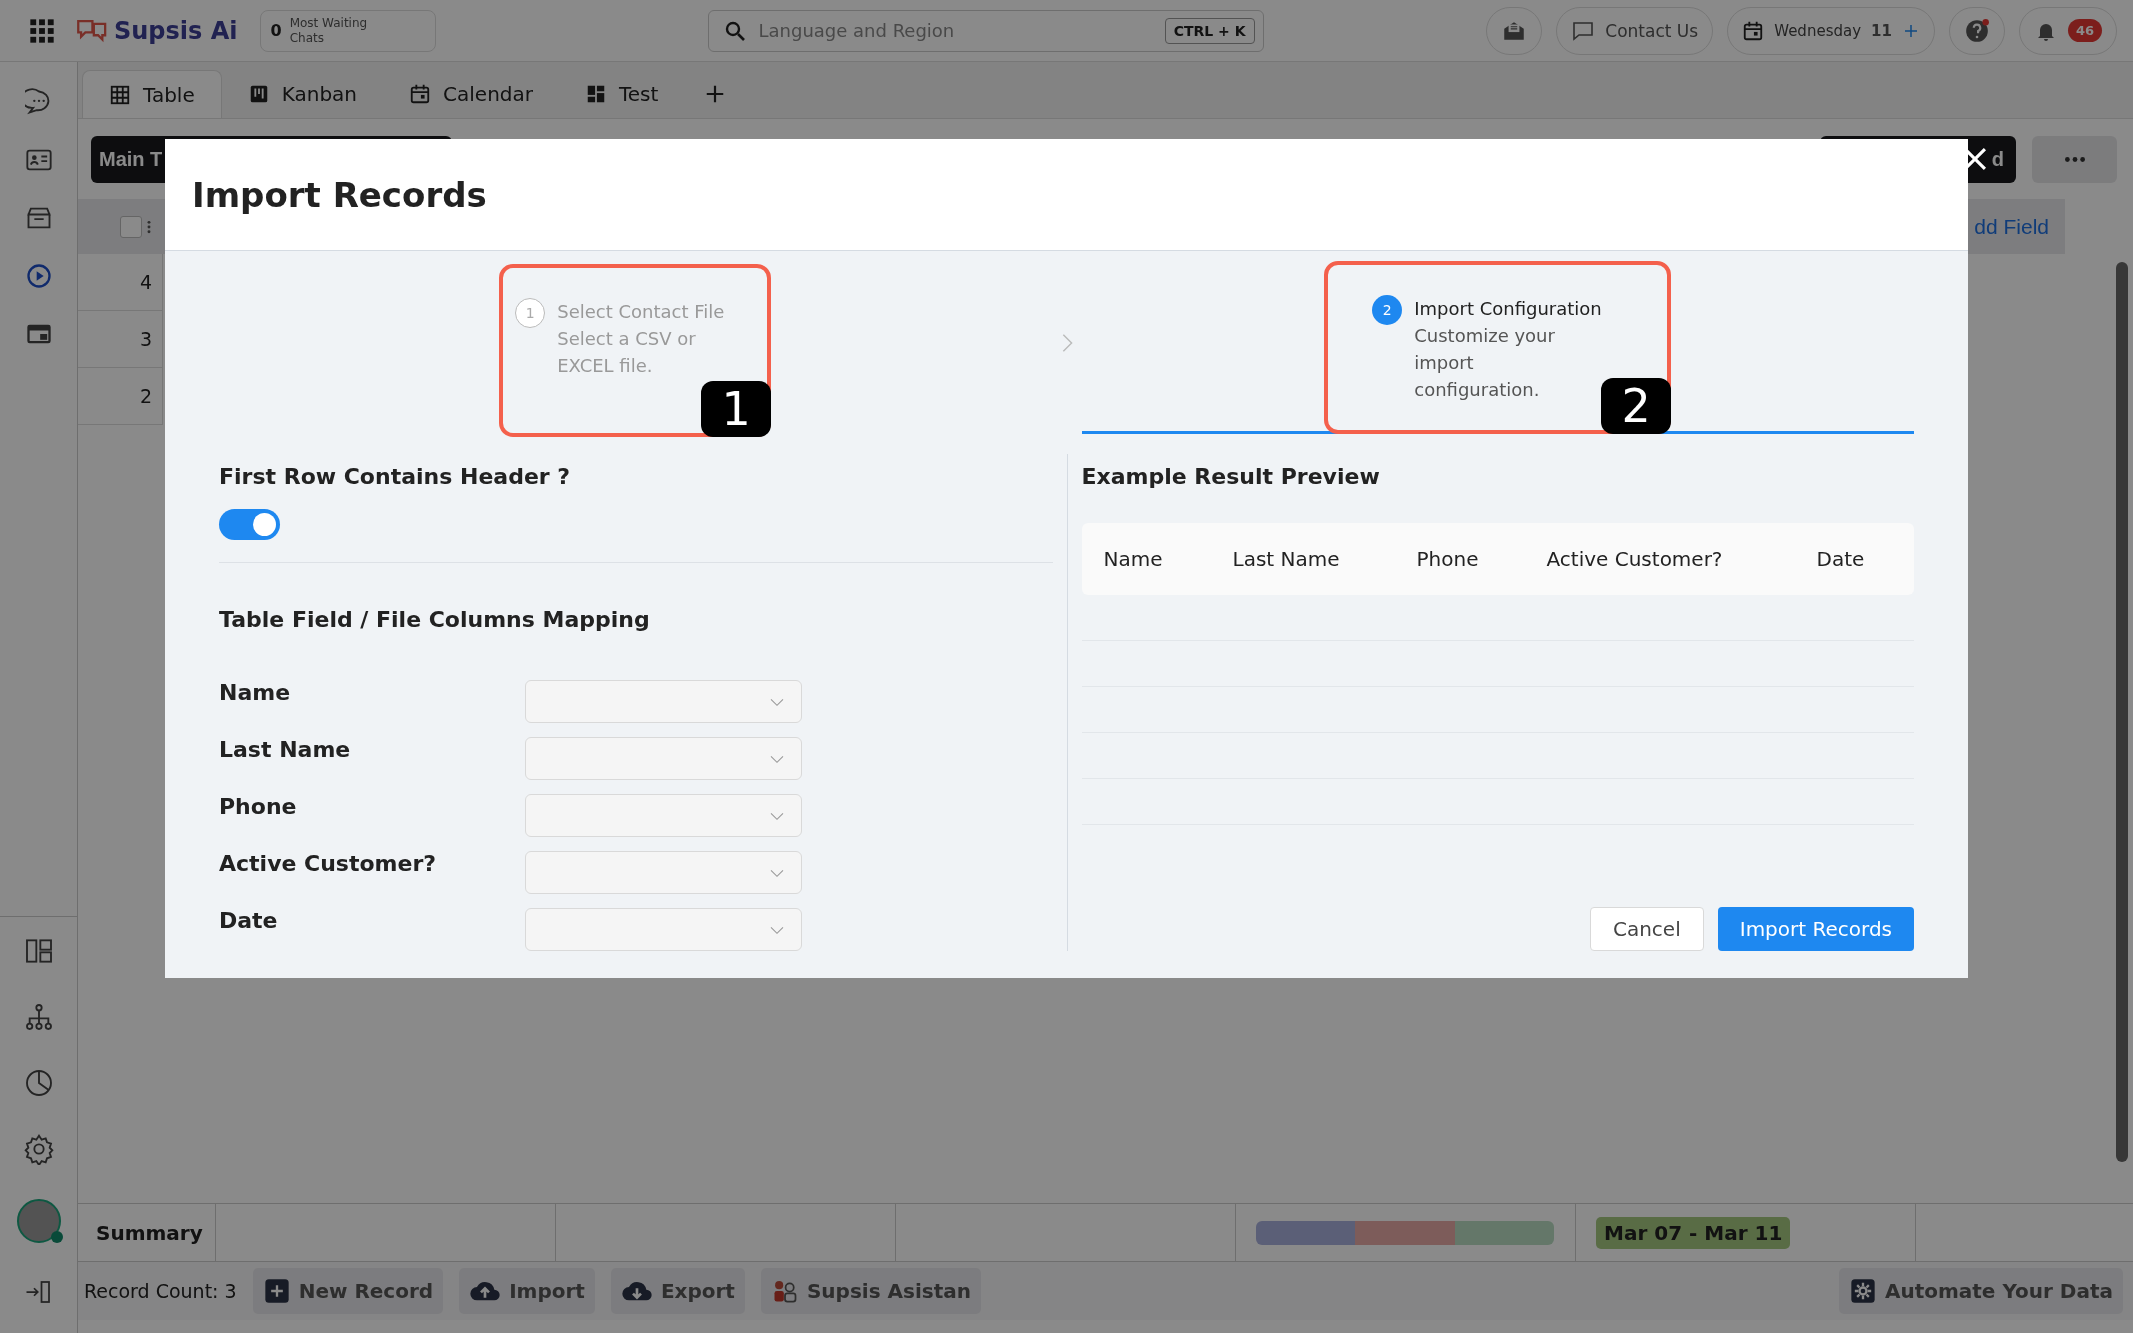  What do you see at coordinates (1387, 310) in the screenshot?
I see `step-number: 2` at bounding box center [1387, 310].